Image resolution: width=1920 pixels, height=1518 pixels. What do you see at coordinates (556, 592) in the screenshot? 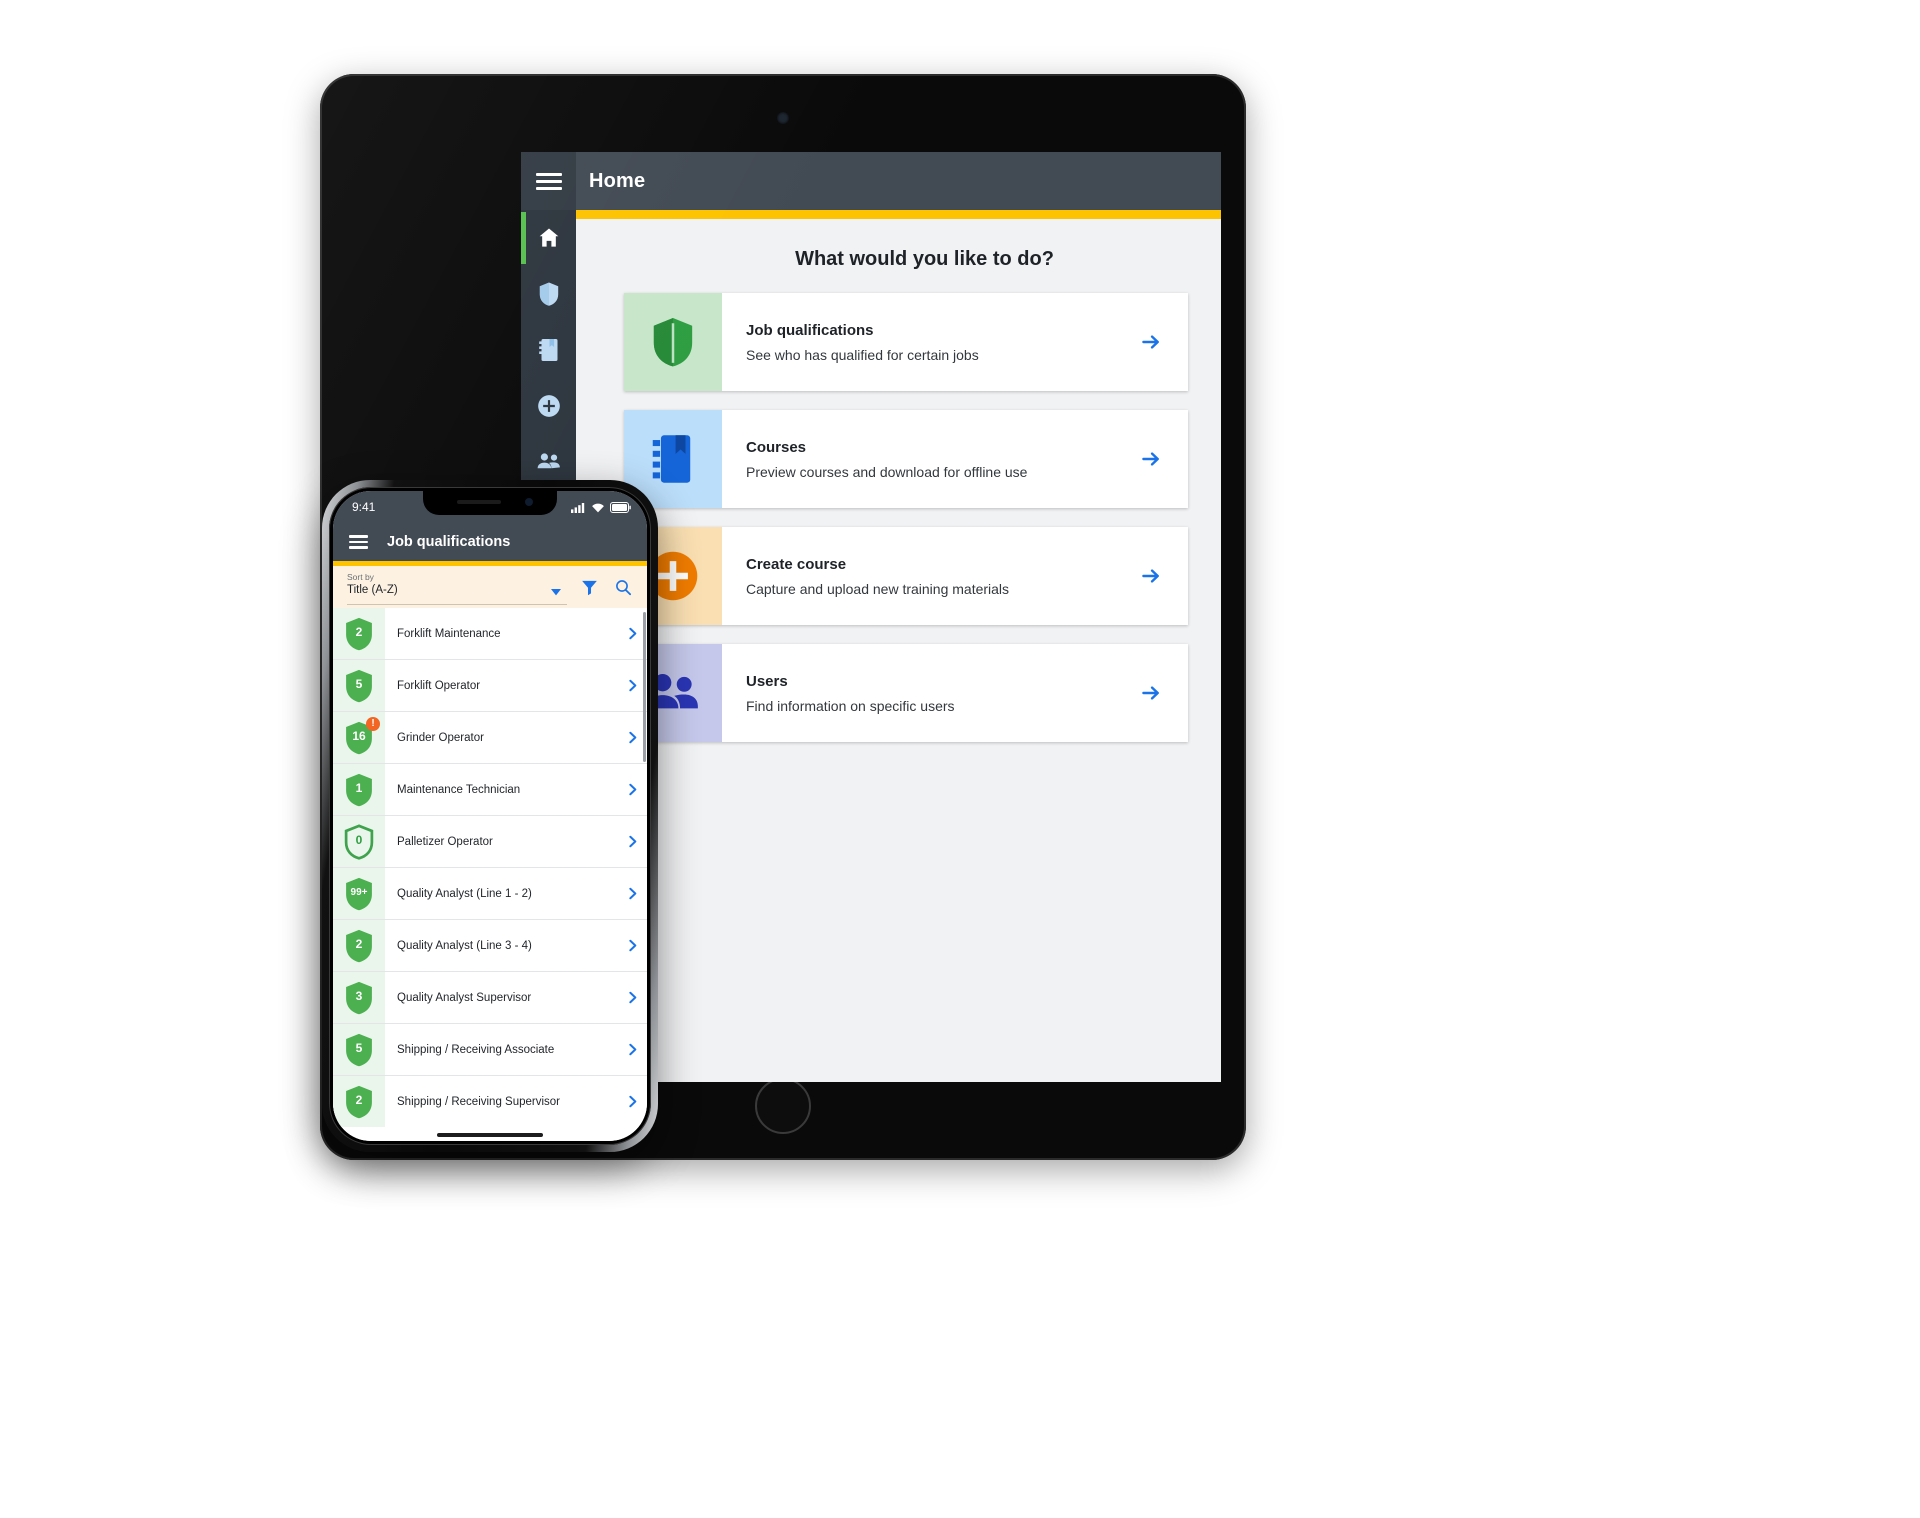
I see `chevron-down-icon` at bounding box center [556, 592].